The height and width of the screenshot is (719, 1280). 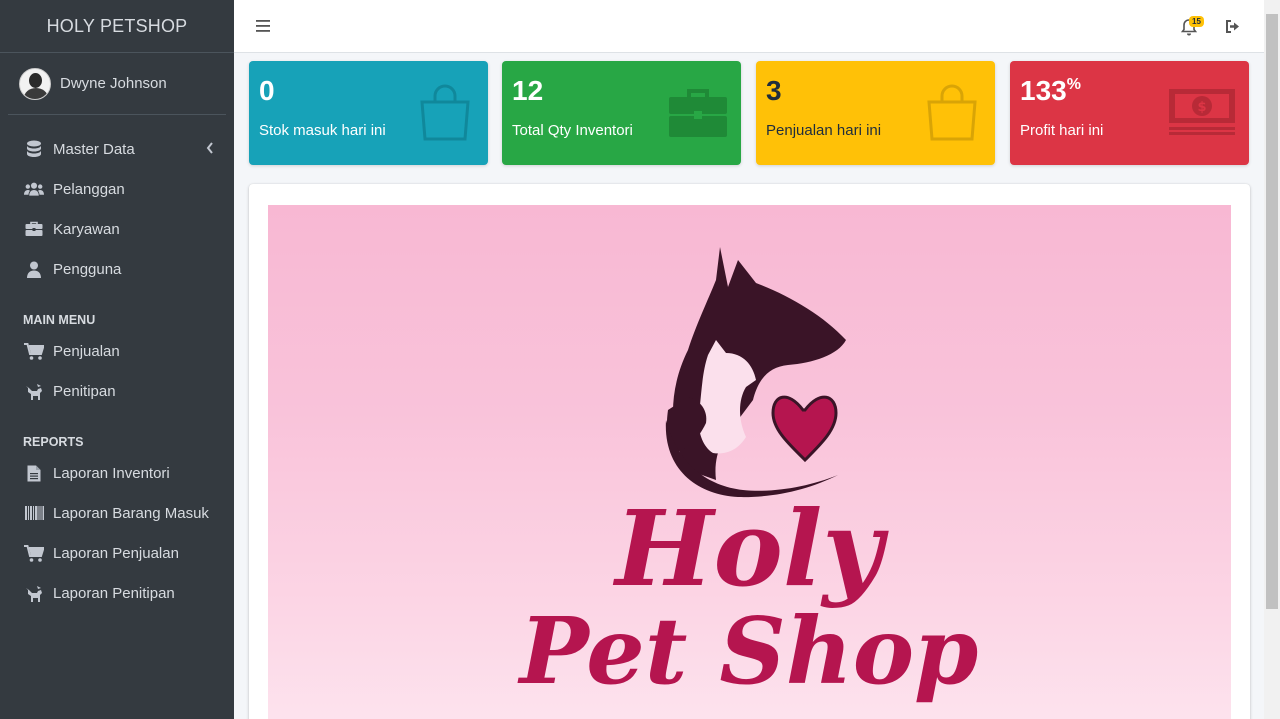 I want to click on stat-label: Total Qty Inventori, so click(x=572, y=130).